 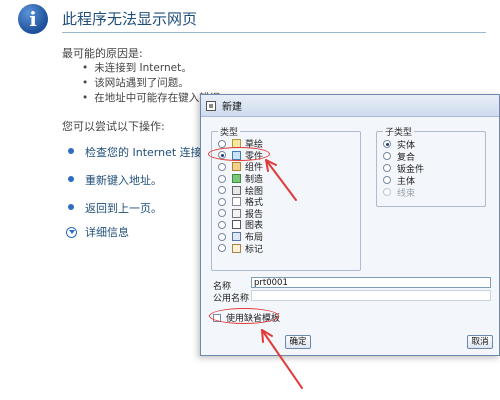 What do you see at coordinates (33, 19) in the screenshot?
I see `info-icon: i` at bounding box center [33, 19].